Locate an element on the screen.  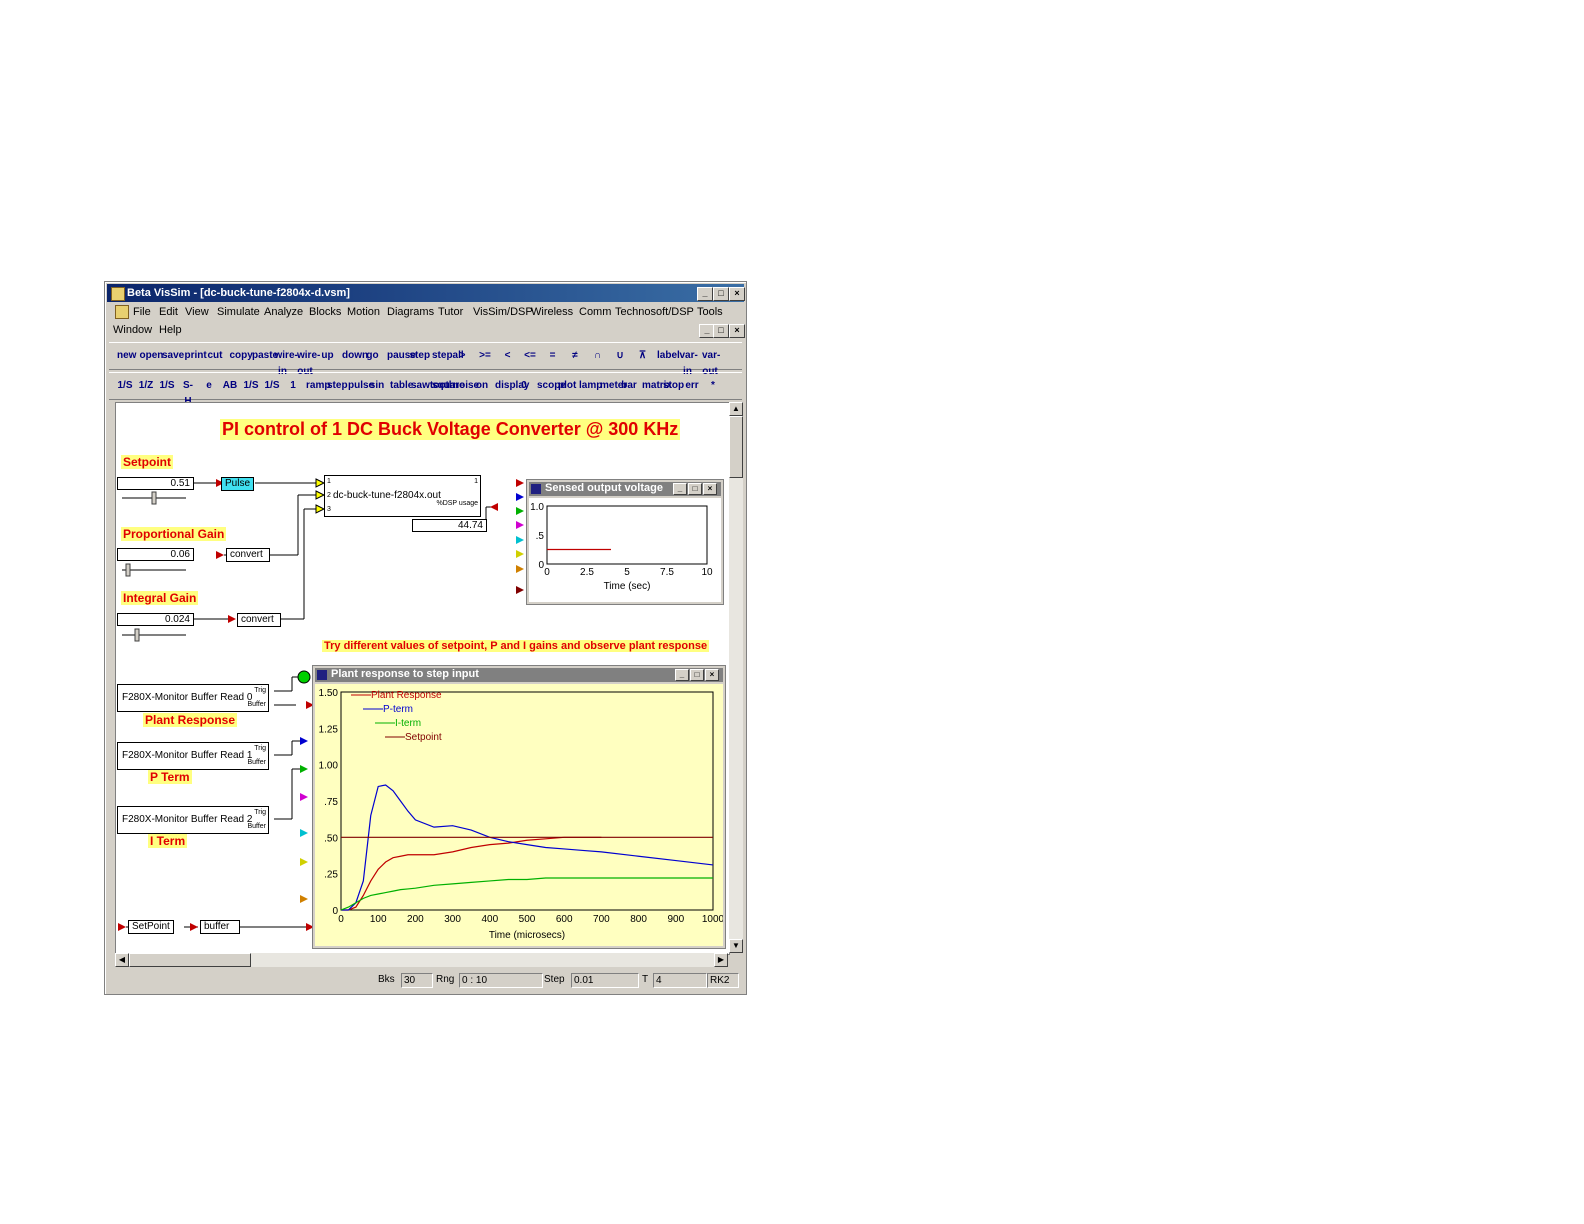
scroll-up-button: ▲ is located at coordinates (736, 409).